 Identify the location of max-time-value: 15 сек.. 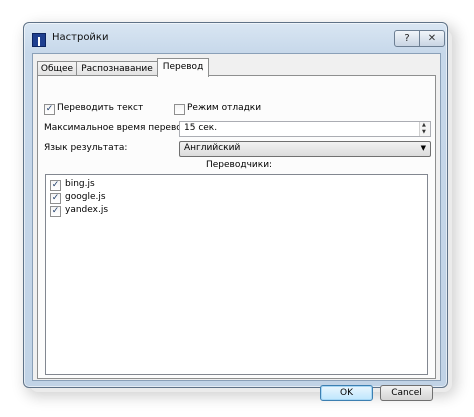
(201, 128).